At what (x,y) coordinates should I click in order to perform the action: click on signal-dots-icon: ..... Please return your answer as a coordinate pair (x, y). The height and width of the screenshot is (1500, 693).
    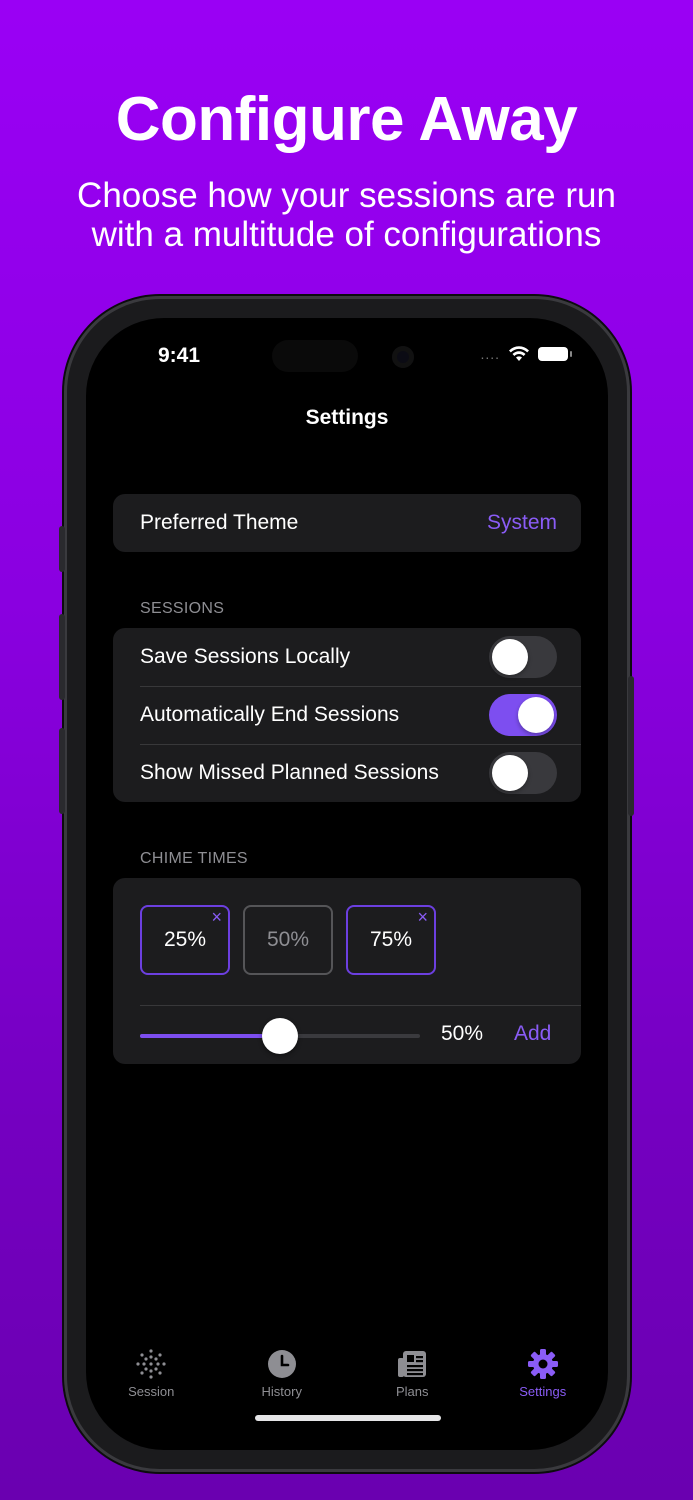
    Looking at the image, I should click on (490, 354).